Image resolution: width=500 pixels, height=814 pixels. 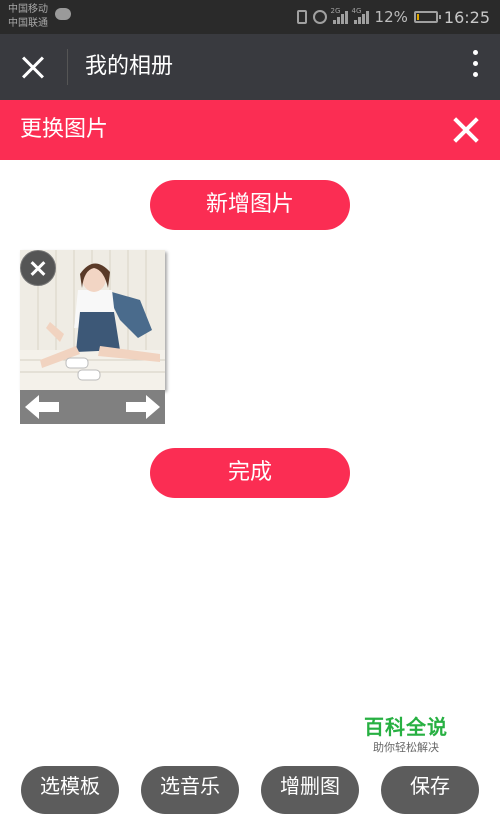 I want to click on wechat-icon, so click(x=63, y=14).